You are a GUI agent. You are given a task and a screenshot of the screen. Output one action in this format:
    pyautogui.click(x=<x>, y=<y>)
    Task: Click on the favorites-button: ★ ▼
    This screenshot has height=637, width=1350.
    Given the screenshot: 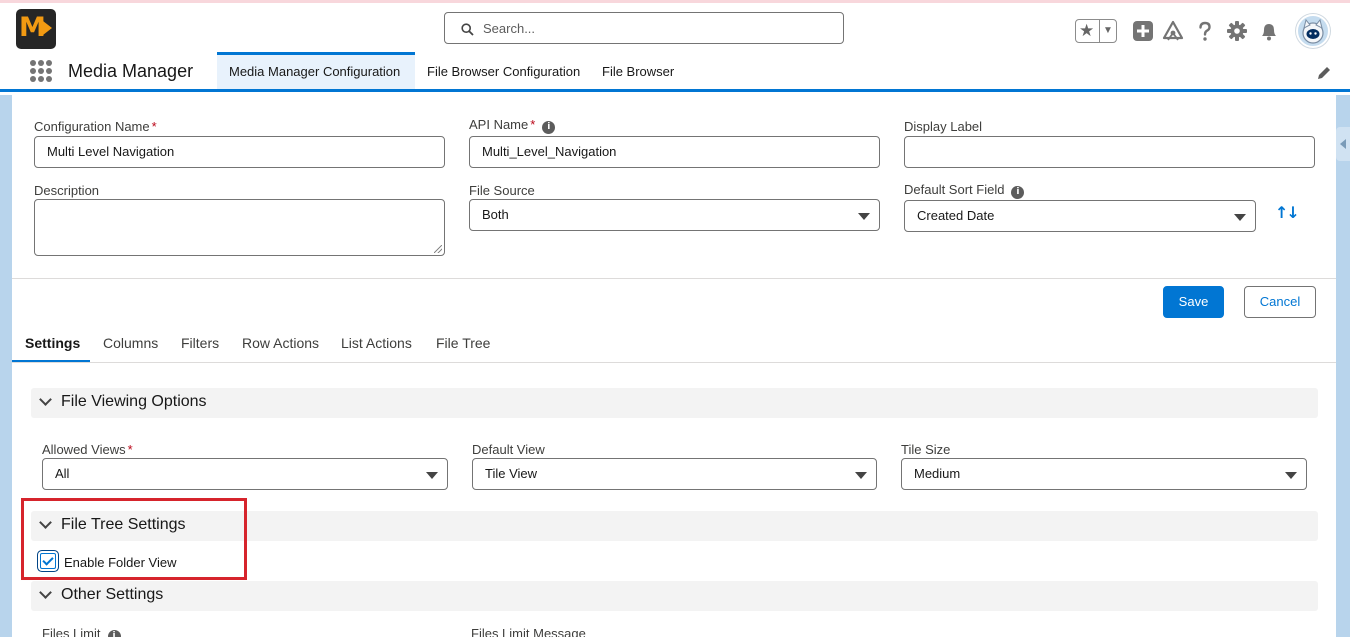 What is the action you would take?
    pyautogui.click(x=1096, y=31)
    